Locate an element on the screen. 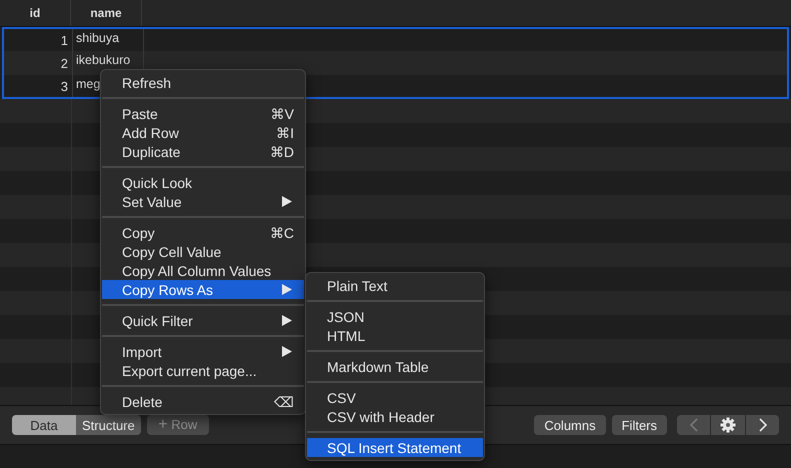 Image resolution: width=791 pixels, height=468 pixels. settings-button is located at coordinates (728, 425).